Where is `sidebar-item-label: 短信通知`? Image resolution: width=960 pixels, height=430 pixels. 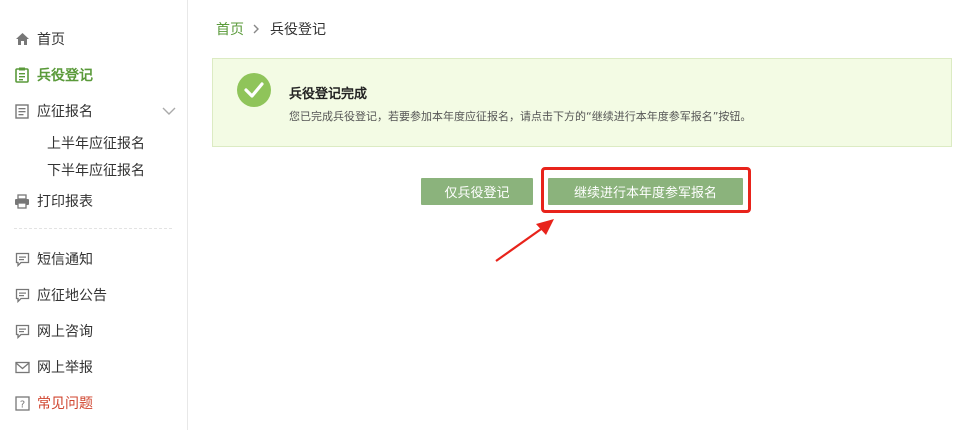 sidebar-item-label: 短信通知 is located at coordinates (65, 260).